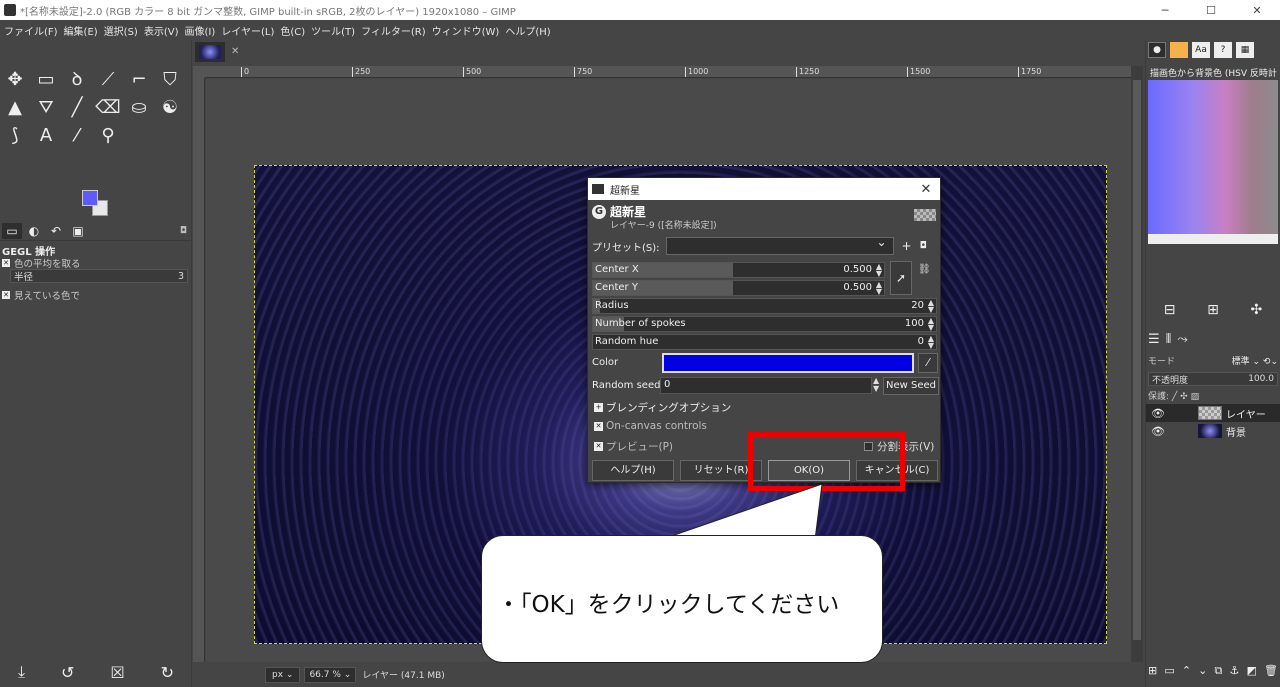 The width and height of the screenshot is (1280, 687). Describe the element at coordinates (15, 79) in the screenshot. I see `move-icon: ✥` at that location.